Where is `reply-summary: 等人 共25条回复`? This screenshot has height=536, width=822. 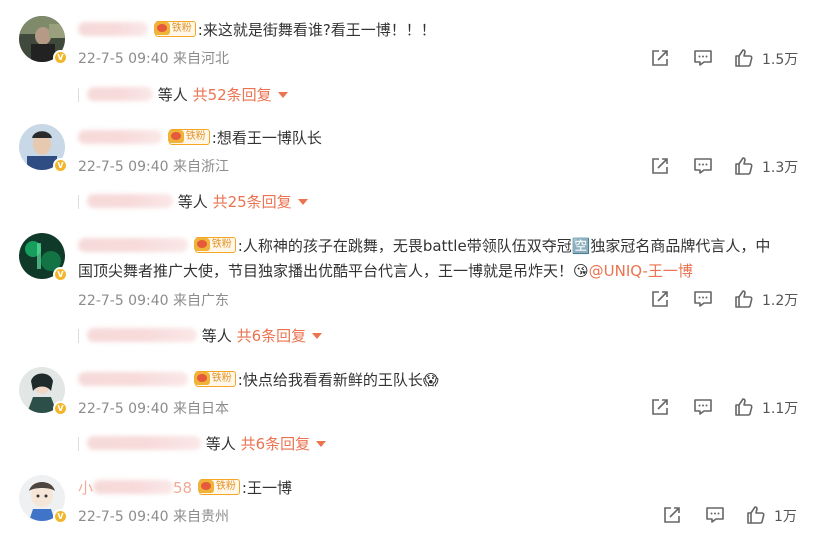 reply-summary: 等人 共25条回复 is located at coordinates (193, 201).